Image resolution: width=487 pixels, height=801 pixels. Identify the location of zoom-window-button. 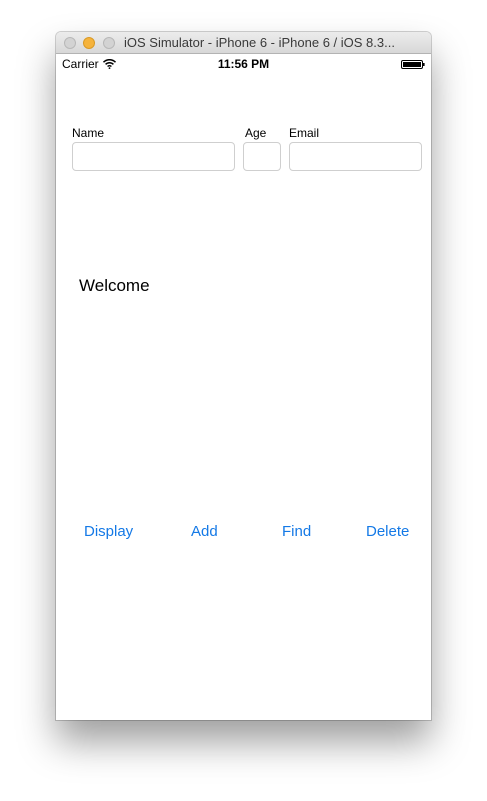
(109, 43).